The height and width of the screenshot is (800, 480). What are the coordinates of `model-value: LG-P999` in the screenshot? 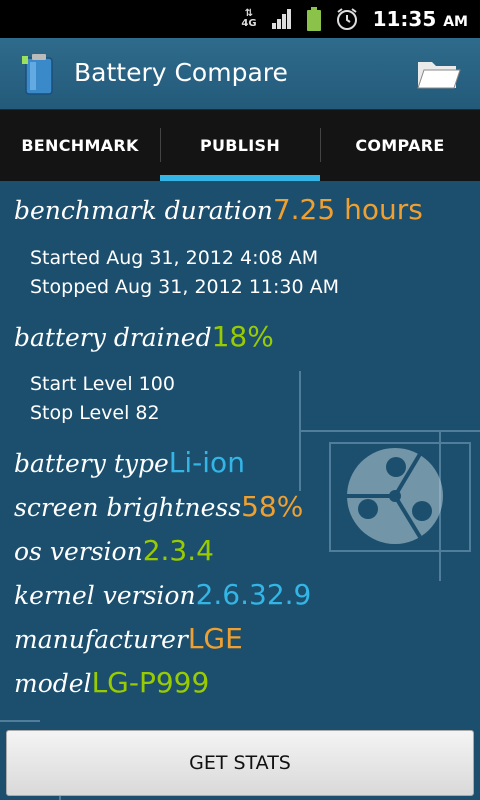 It's located at (150, 682).